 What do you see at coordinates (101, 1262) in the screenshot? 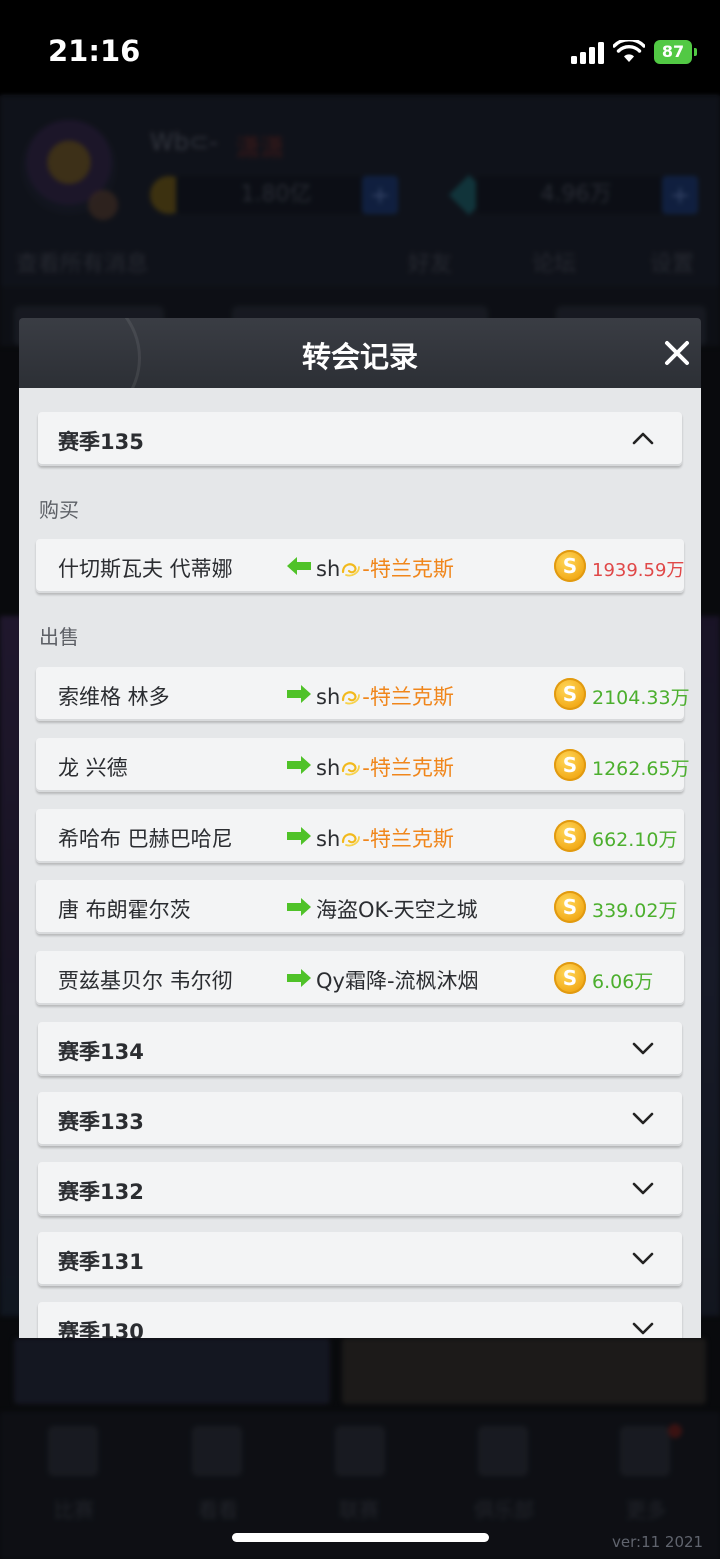
I see `season-label: 赛季131` at bounding box center [101, 1262].